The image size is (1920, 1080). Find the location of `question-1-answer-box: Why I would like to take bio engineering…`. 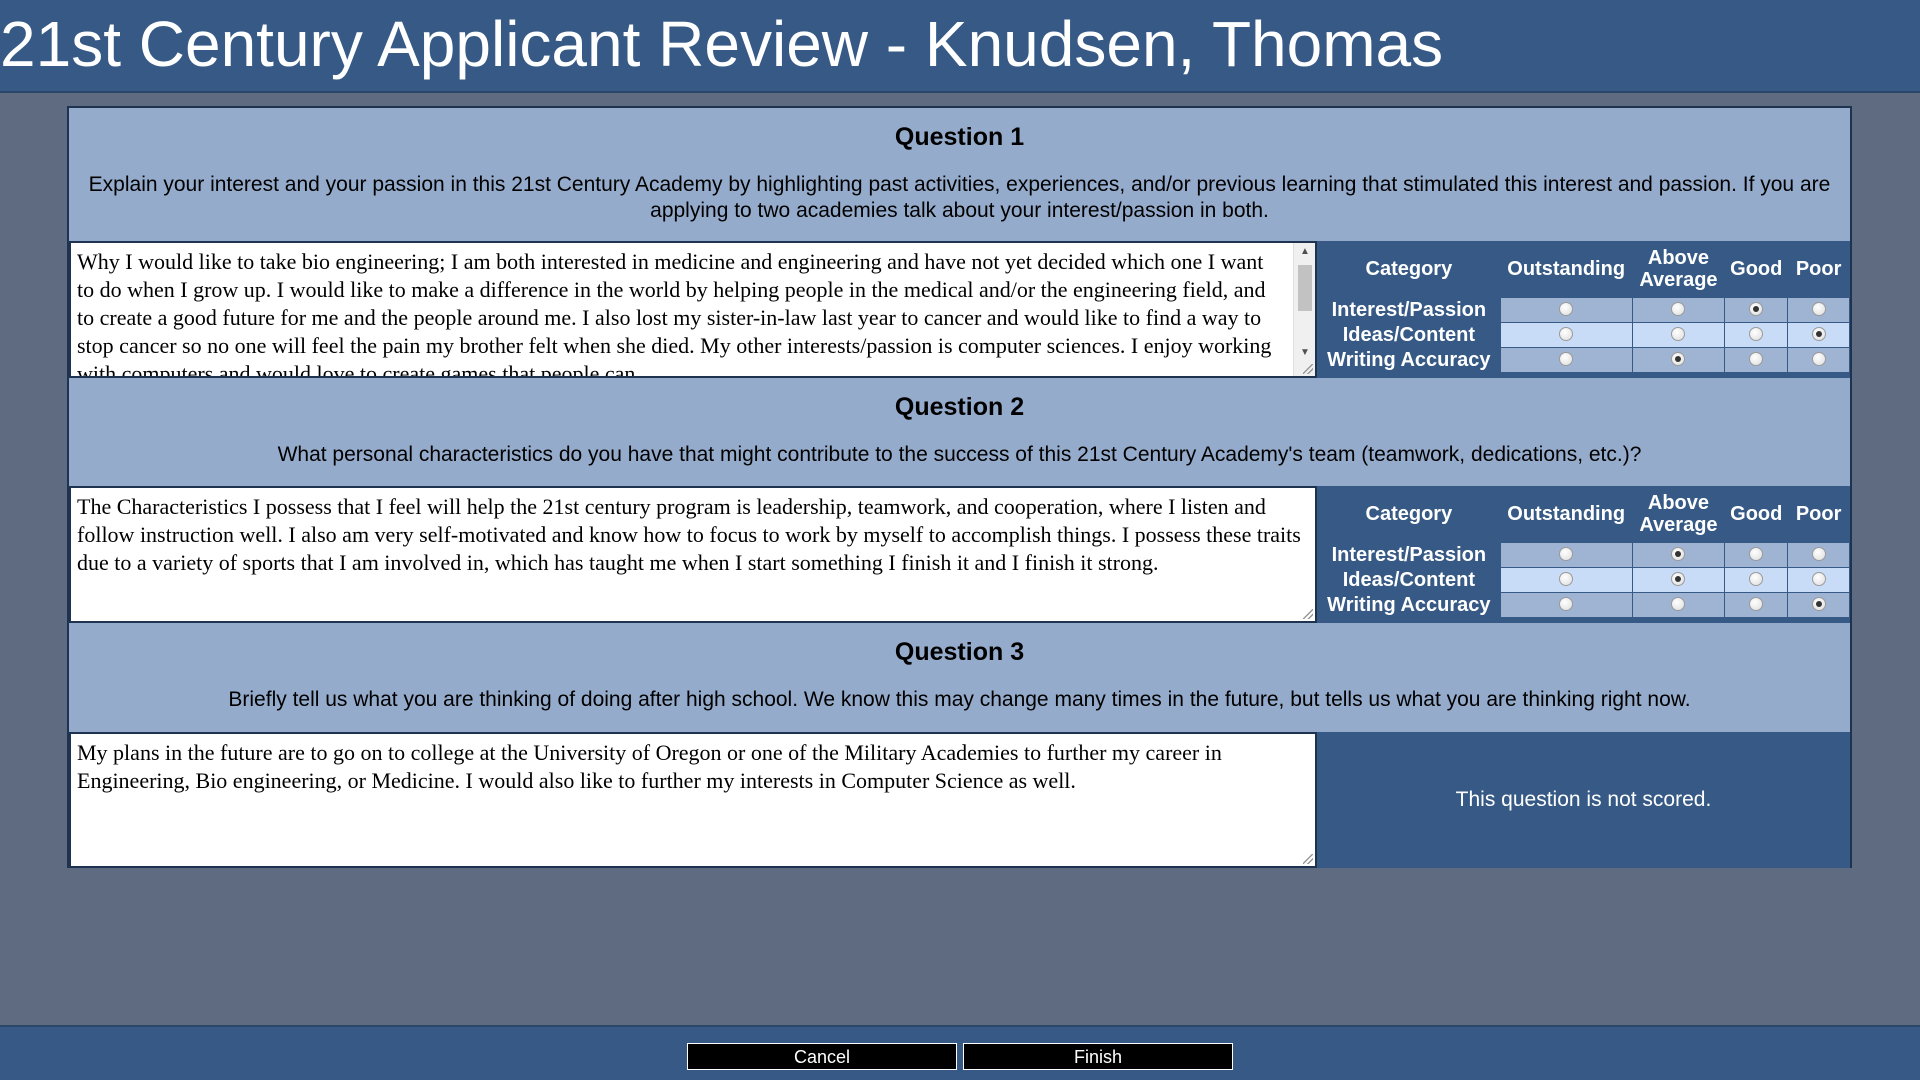

question-1-answer-box: Why I would like to take bio engineering… is located at coordinates (693, 309).